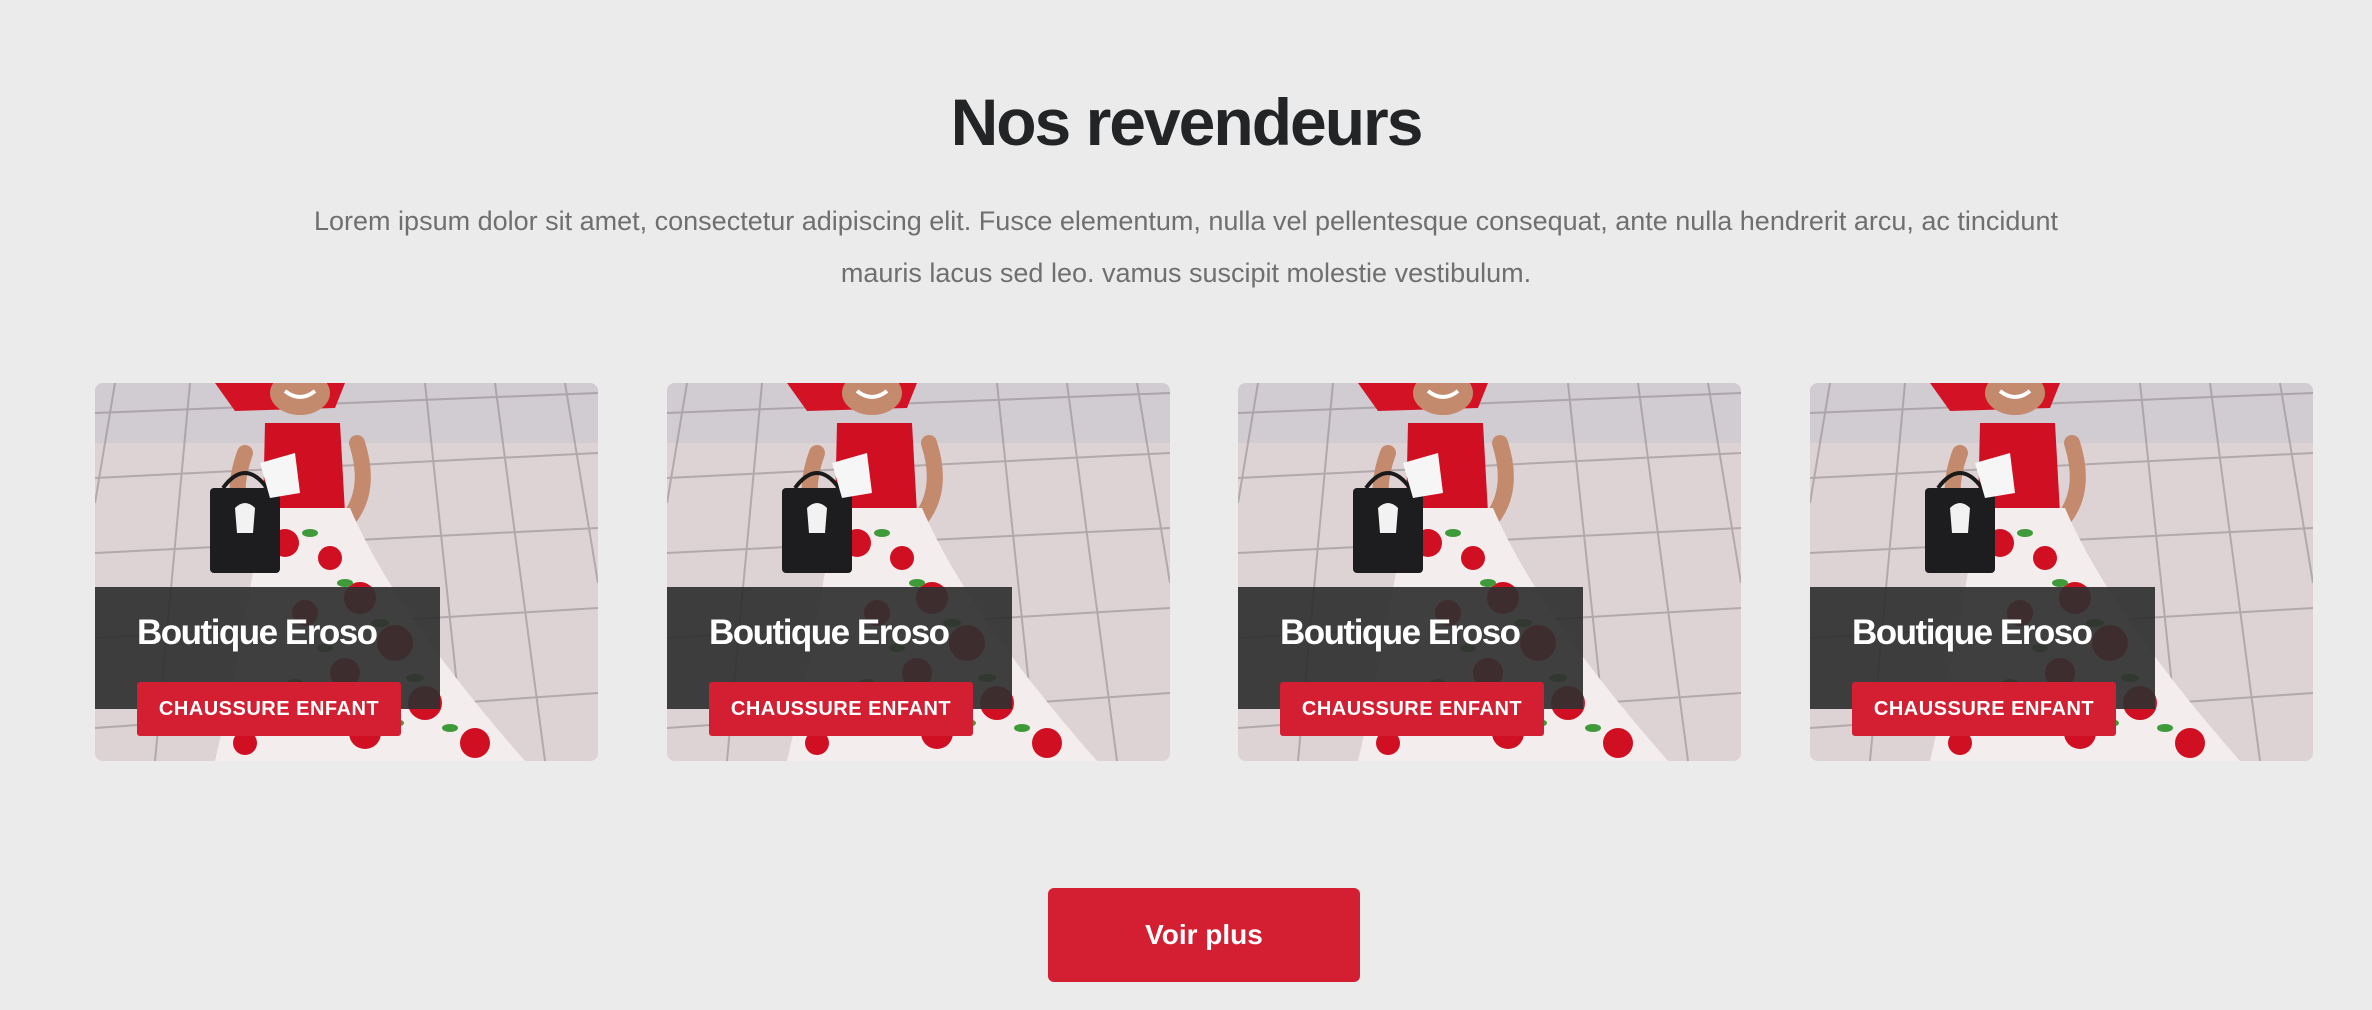  Describe the element at coordinates (1204, 935) in the screenshot. I see `see-more-button: Voir plus` at that location.